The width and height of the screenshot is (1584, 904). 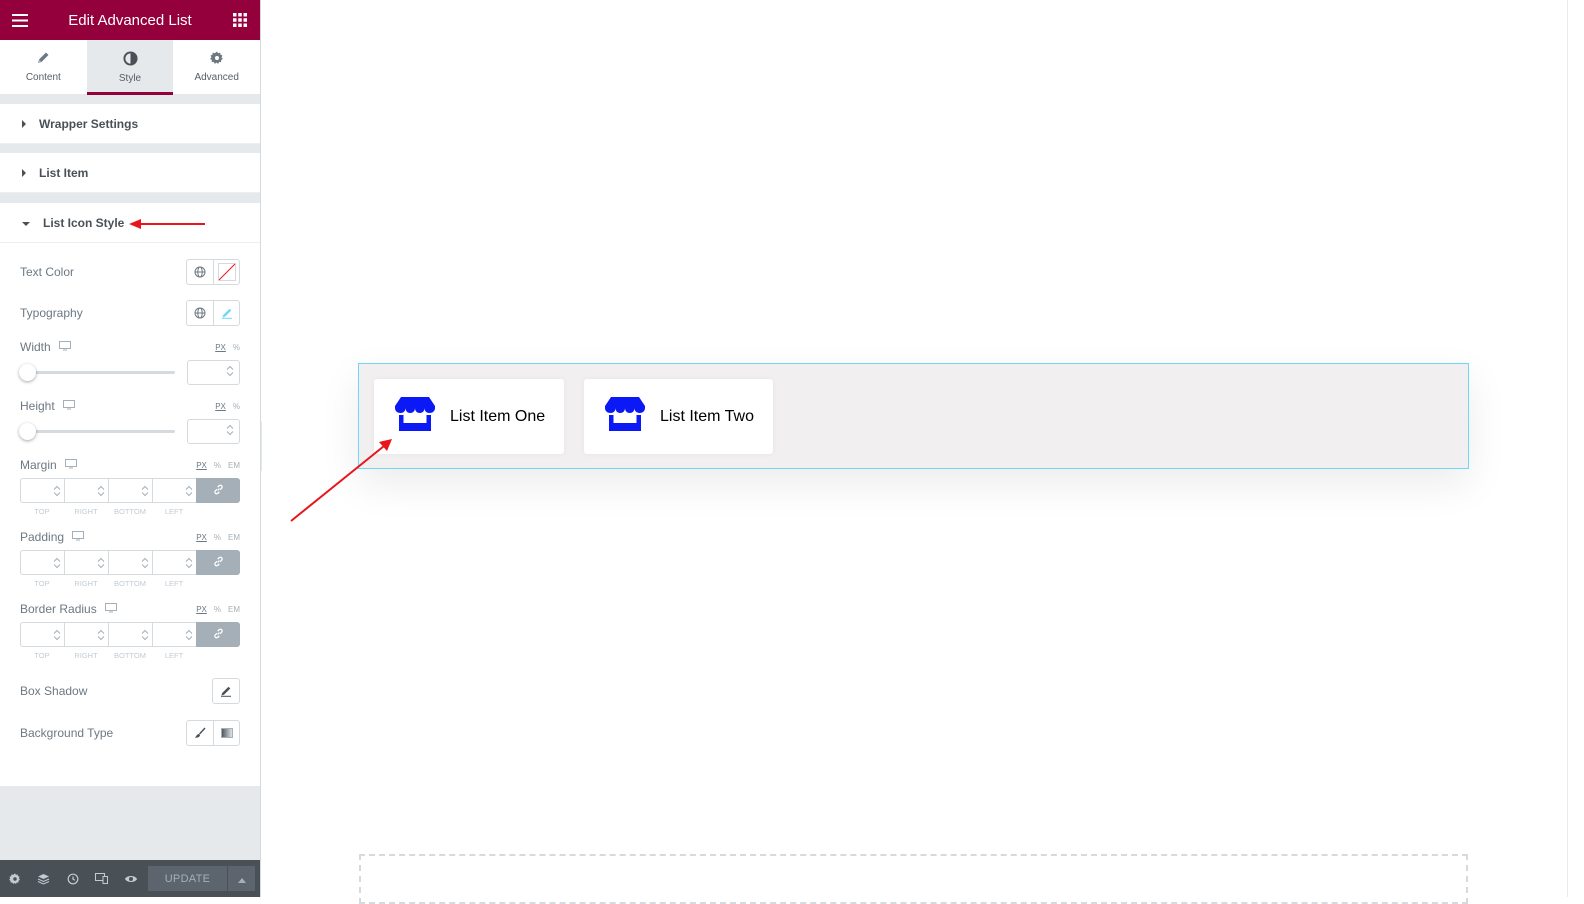 What do you see at coordinates (130, 655) in the screenshot?
I see `border-radius-dim-labels: TOP RIGHT BOTTOM LEFT` at bounding box center [130, 655].